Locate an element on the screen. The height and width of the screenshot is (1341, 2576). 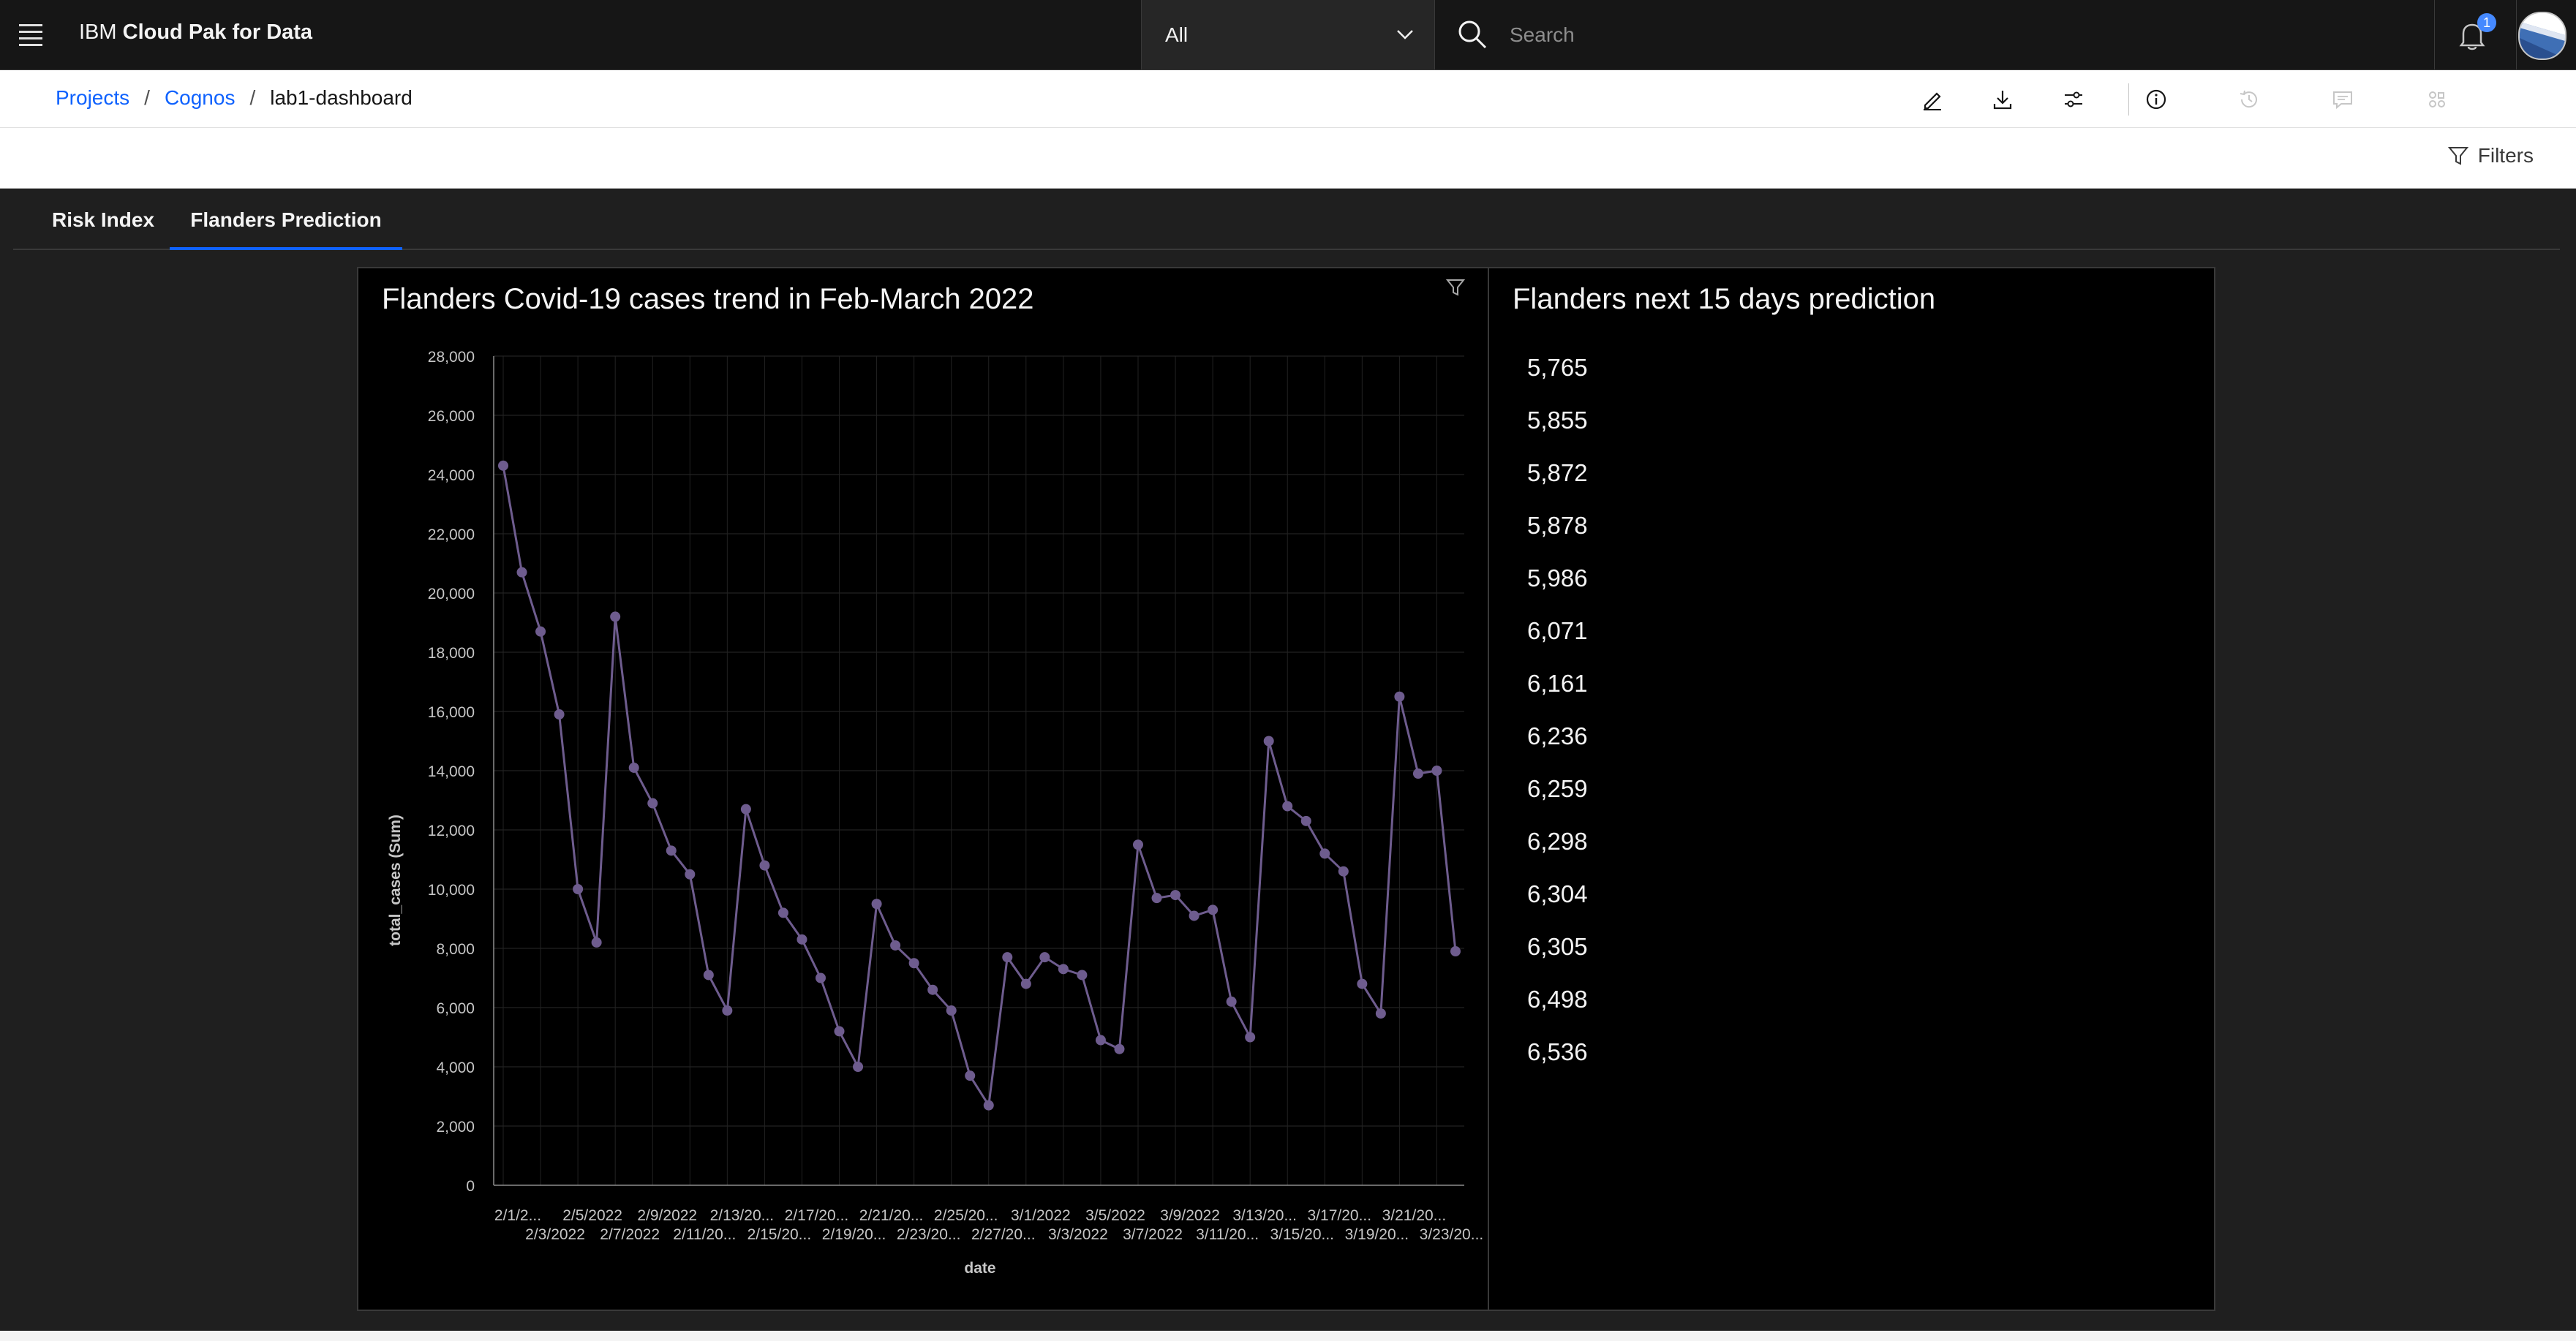
x-tick-label: 3/3/2022 is located at coordinates (1078, 1235).